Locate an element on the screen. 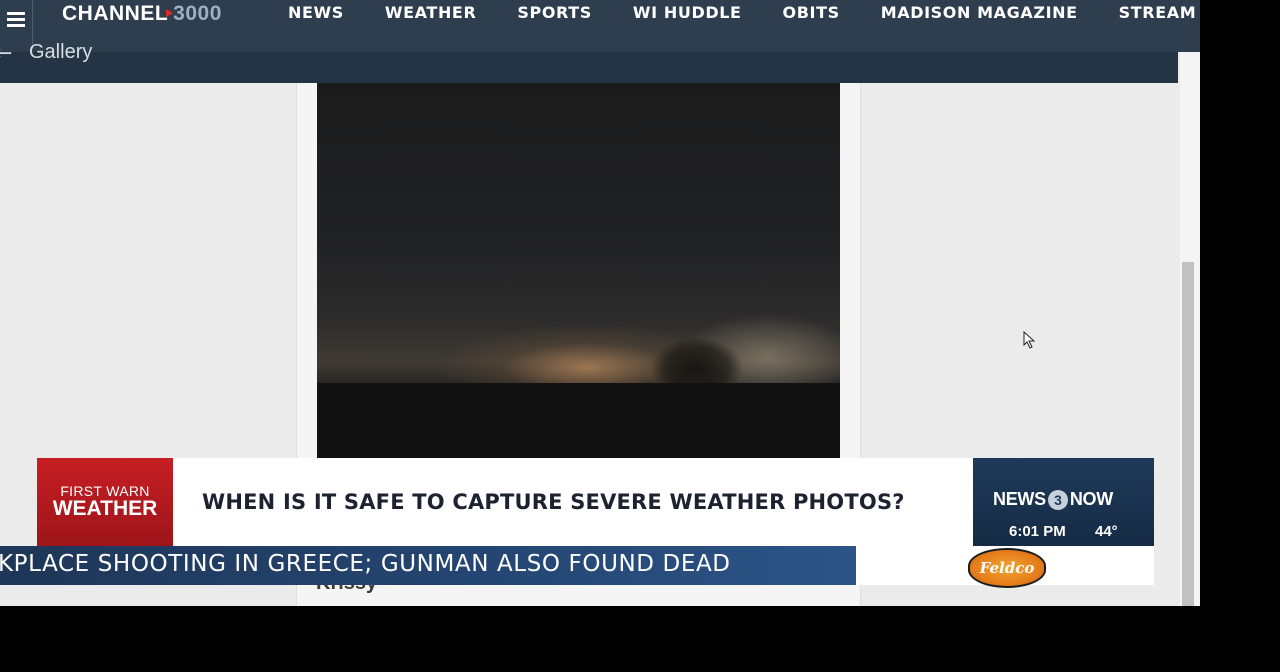 This screenshot has width=1280, height=672. menu-button is located at coordinates (16, 22).